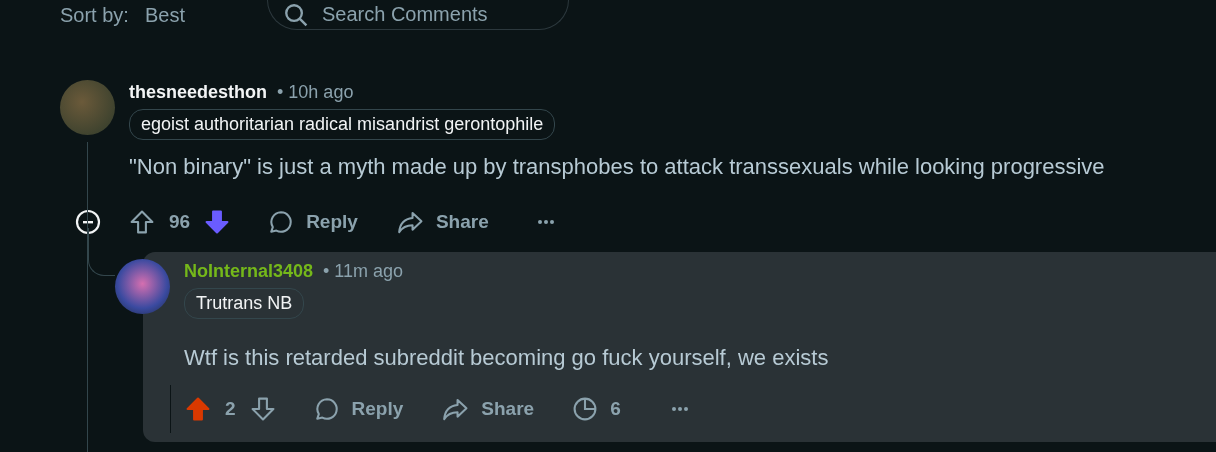 The image size is (1216, 452). I want to click on comment-text: Wtf is this retarded subreddit becoming go fuck yourself, we exists, so click(506, 358).